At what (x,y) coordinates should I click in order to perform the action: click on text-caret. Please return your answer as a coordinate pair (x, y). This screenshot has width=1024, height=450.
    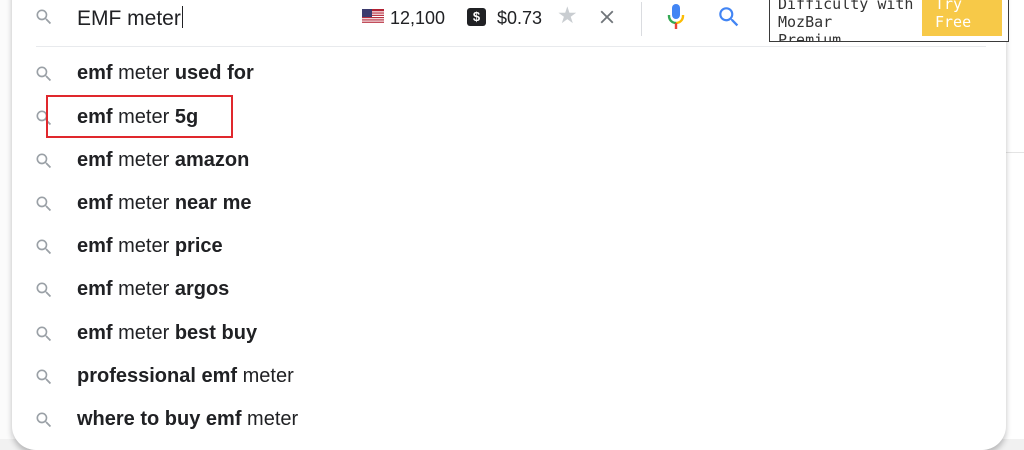
    Looking at the image, I should click on (182, 17).